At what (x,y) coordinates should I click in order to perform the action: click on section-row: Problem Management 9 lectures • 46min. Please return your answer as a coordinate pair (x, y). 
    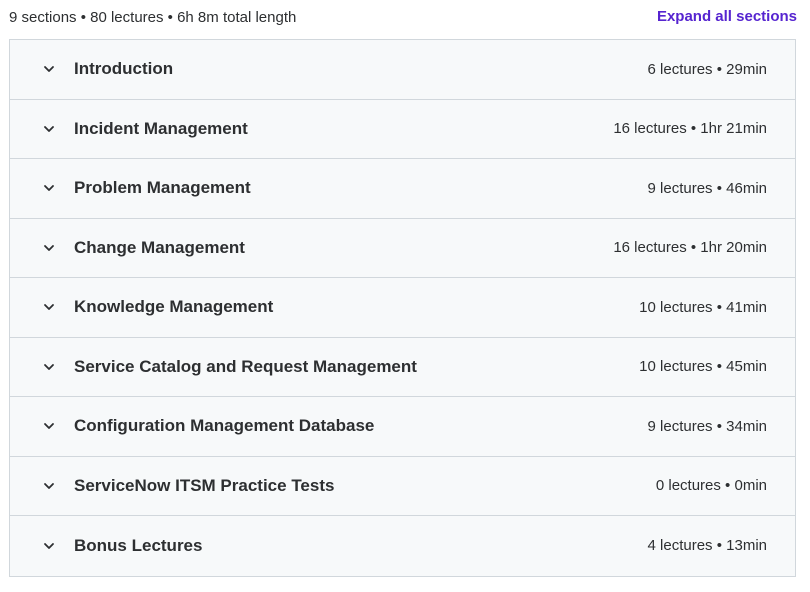
    Looking at the image, I should click on (402, 189).